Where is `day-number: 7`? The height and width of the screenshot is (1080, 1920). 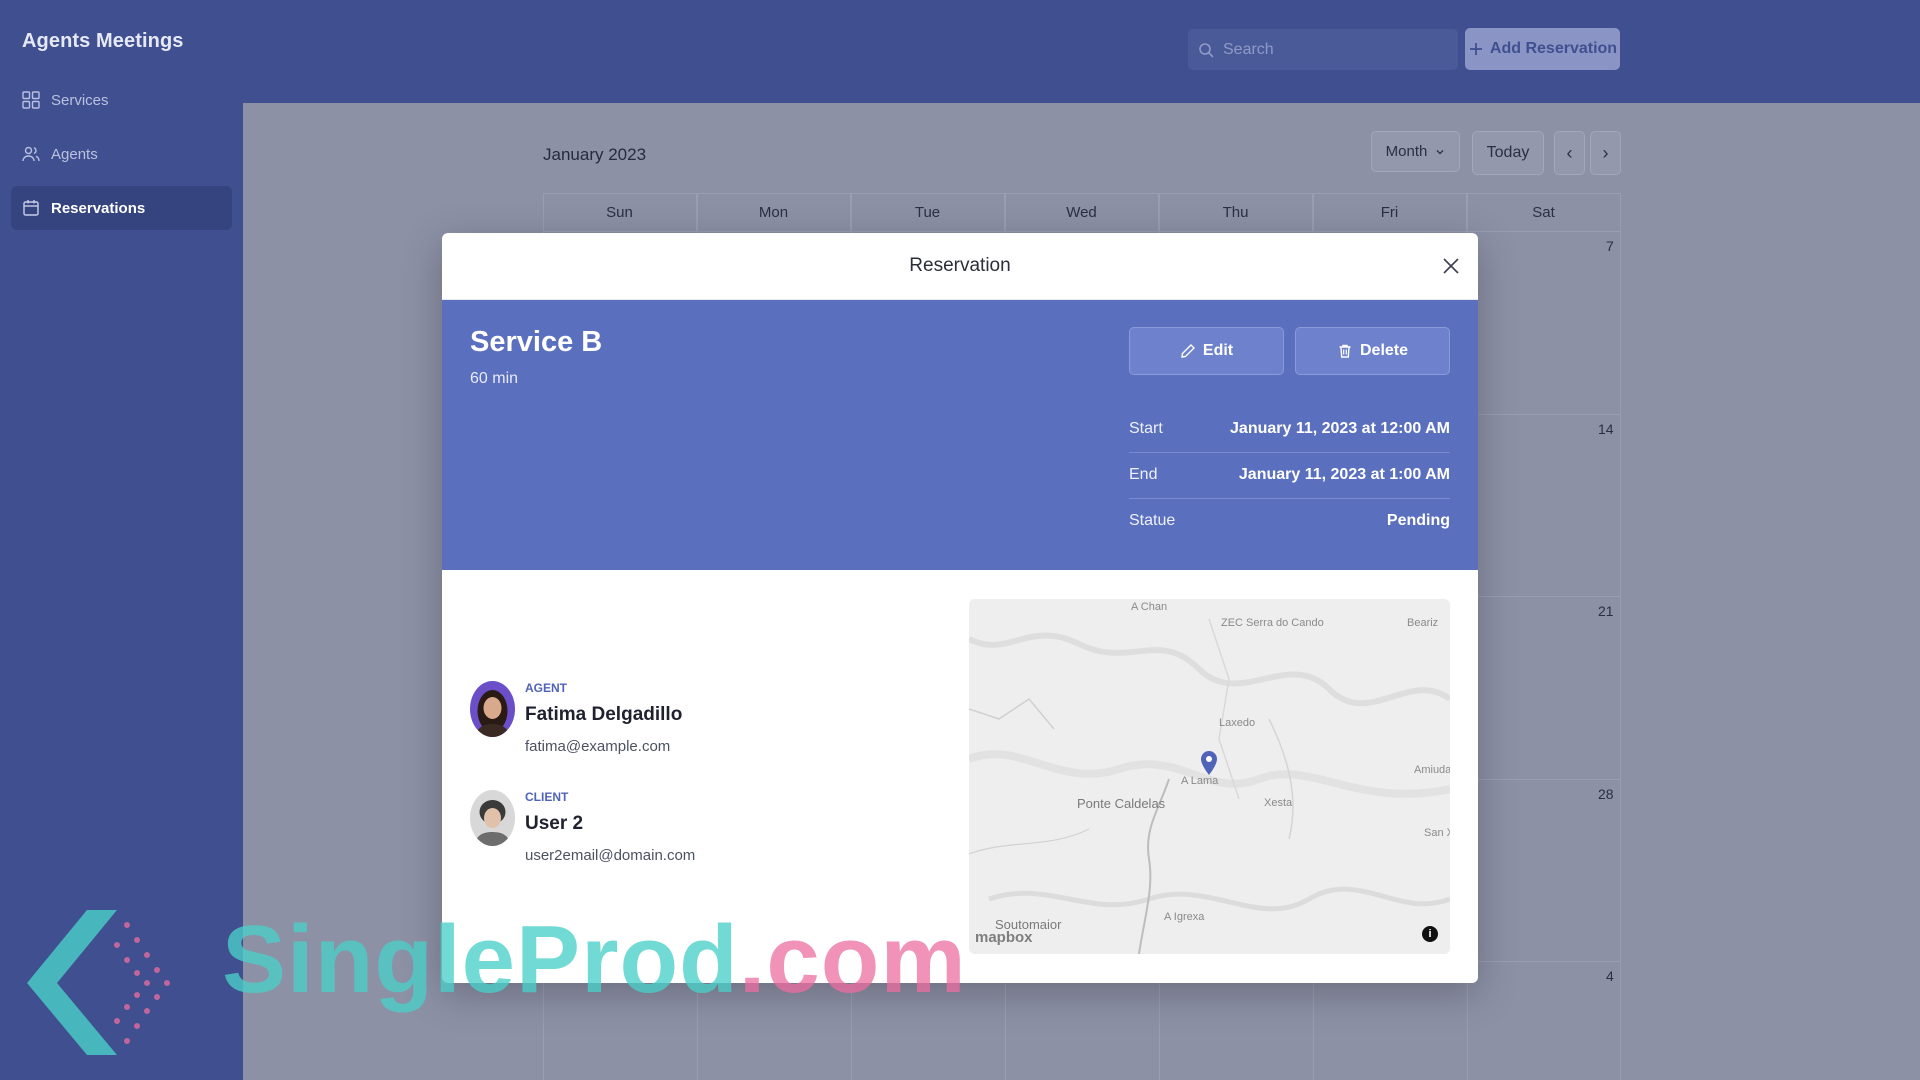 day-number: 7 is located at coordinates (1610, 246).